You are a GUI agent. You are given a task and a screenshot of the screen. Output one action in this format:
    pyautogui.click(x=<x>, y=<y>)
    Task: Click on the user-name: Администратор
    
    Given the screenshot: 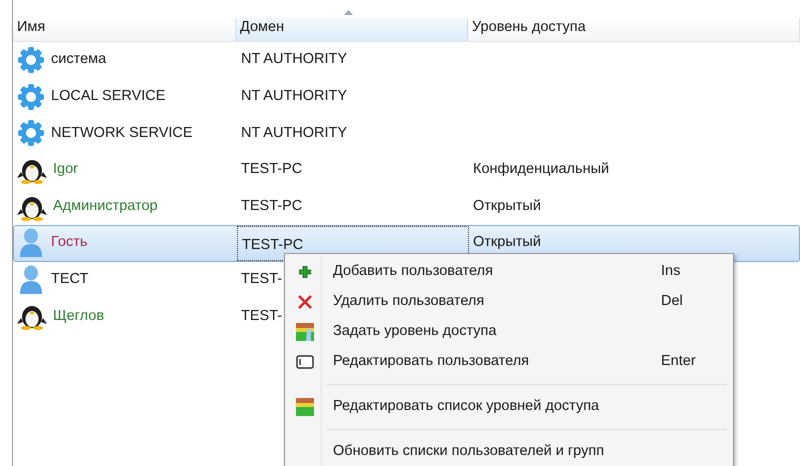 What is the action you would take?
    pyautogui.click(x=105, y=206)
    